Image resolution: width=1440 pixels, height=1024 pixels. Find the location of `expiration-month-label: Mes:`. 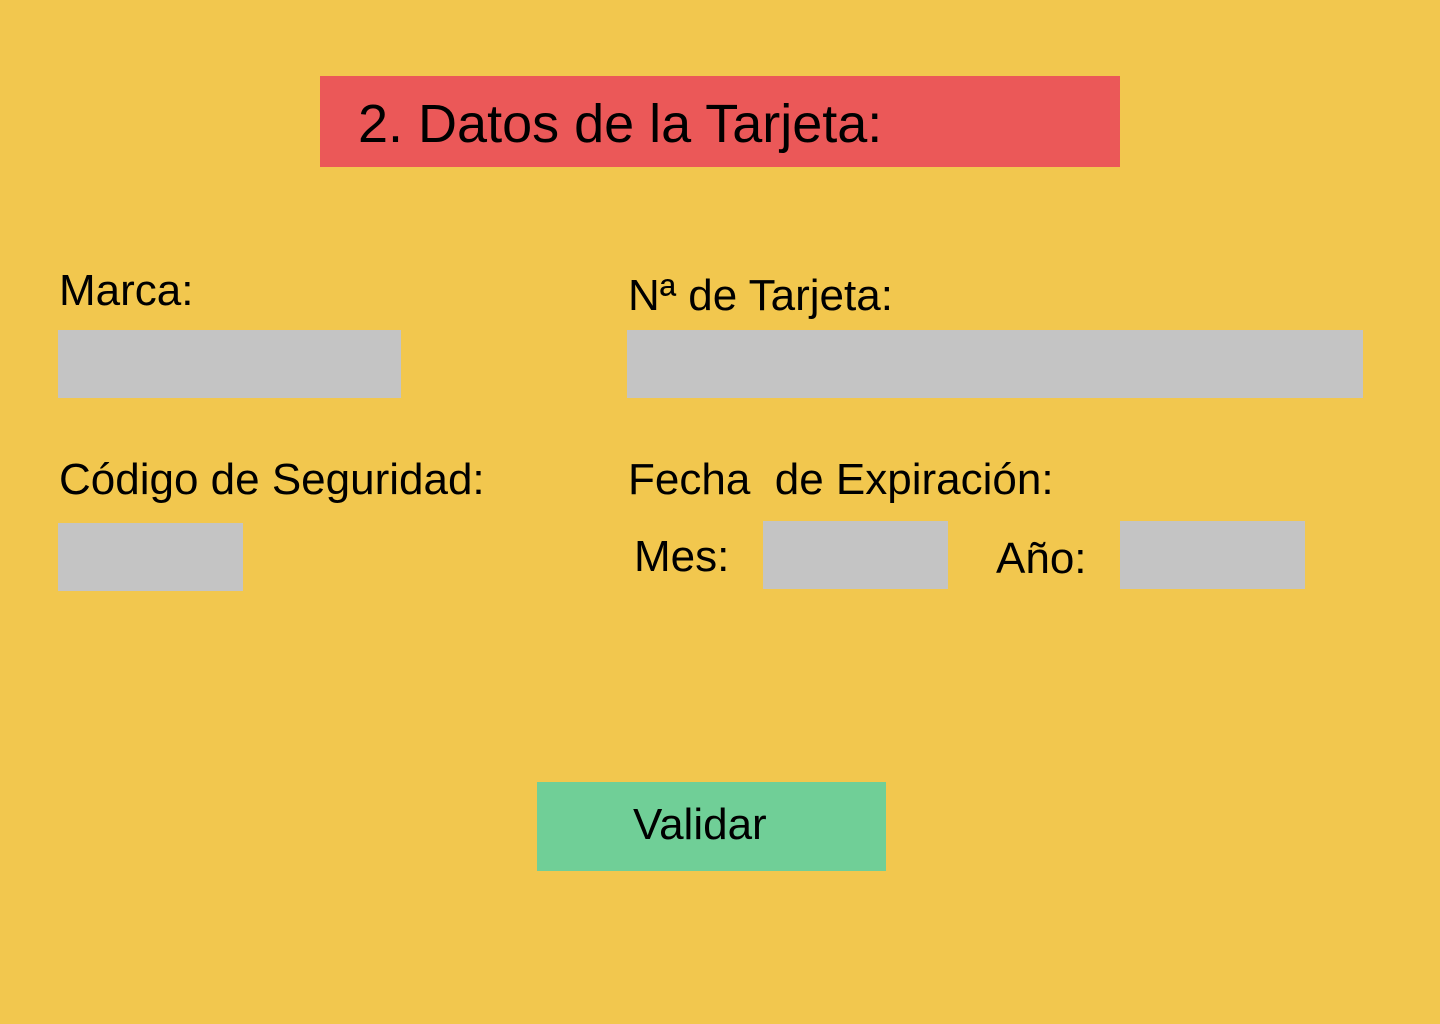

expiration-month-label: Mes: is located at coordinates (682, 556).